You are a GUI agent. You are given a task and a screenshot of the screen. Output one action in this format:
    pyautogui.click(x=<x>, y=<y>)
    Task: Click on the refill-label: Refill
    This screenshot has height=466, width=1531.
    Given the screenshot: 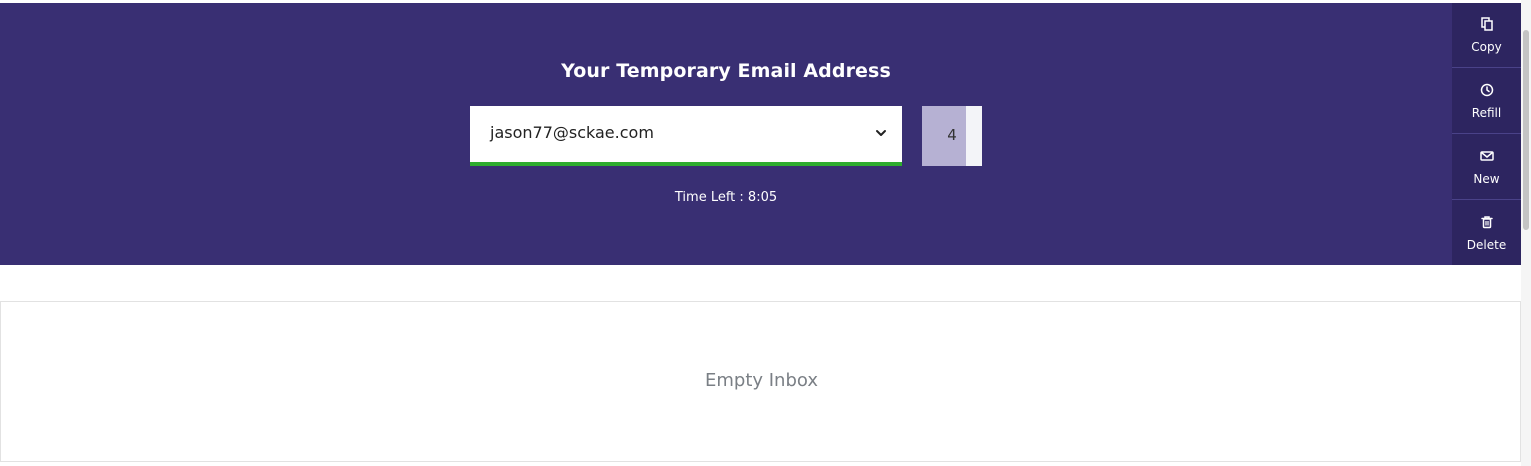 What is the action you would take?
    pyautogui.click(x=1486, y=113)
    